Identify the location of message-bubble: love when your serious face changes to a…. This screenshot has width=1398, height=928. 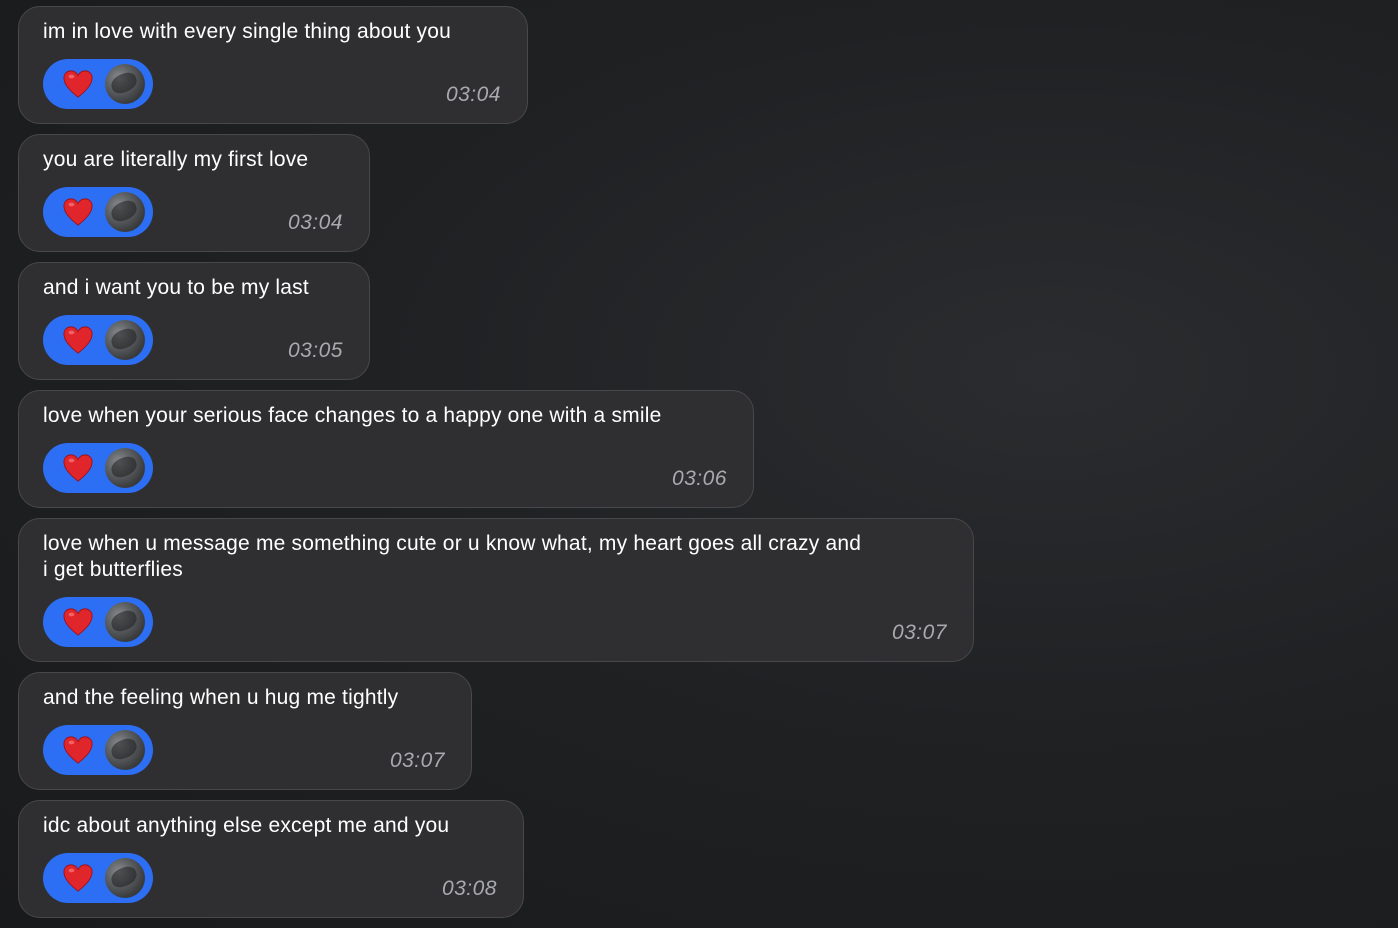
(386, 449).